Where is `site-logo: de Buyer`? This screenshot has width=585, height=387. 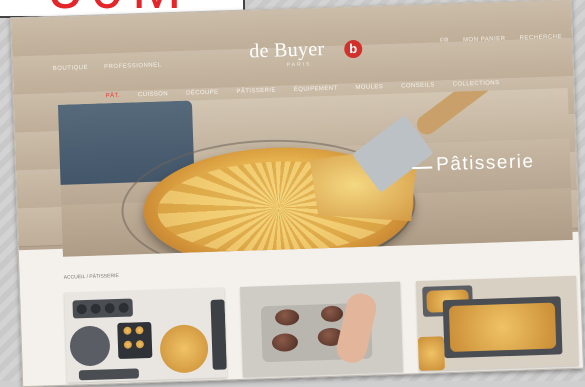
site-logo: de Buyer is located at coordinates (287, 50).